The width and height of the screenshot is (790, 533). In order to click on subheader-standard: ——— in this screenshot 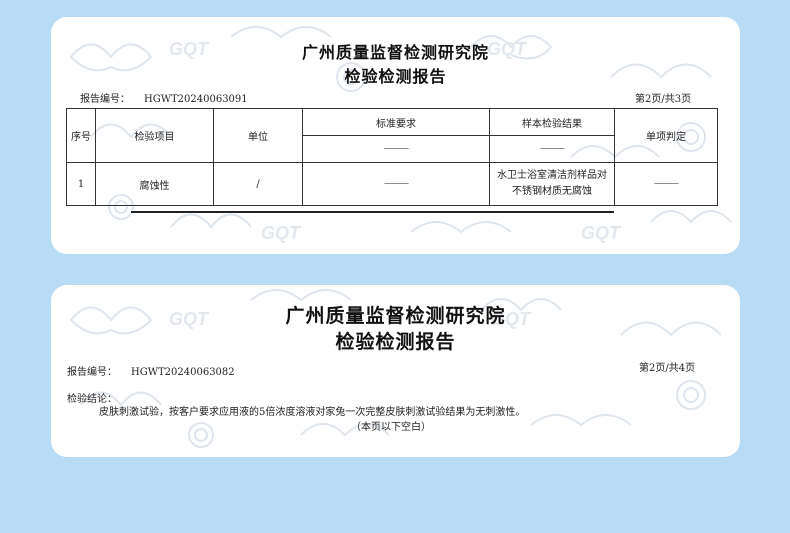, I will do `click(396, 149)`.